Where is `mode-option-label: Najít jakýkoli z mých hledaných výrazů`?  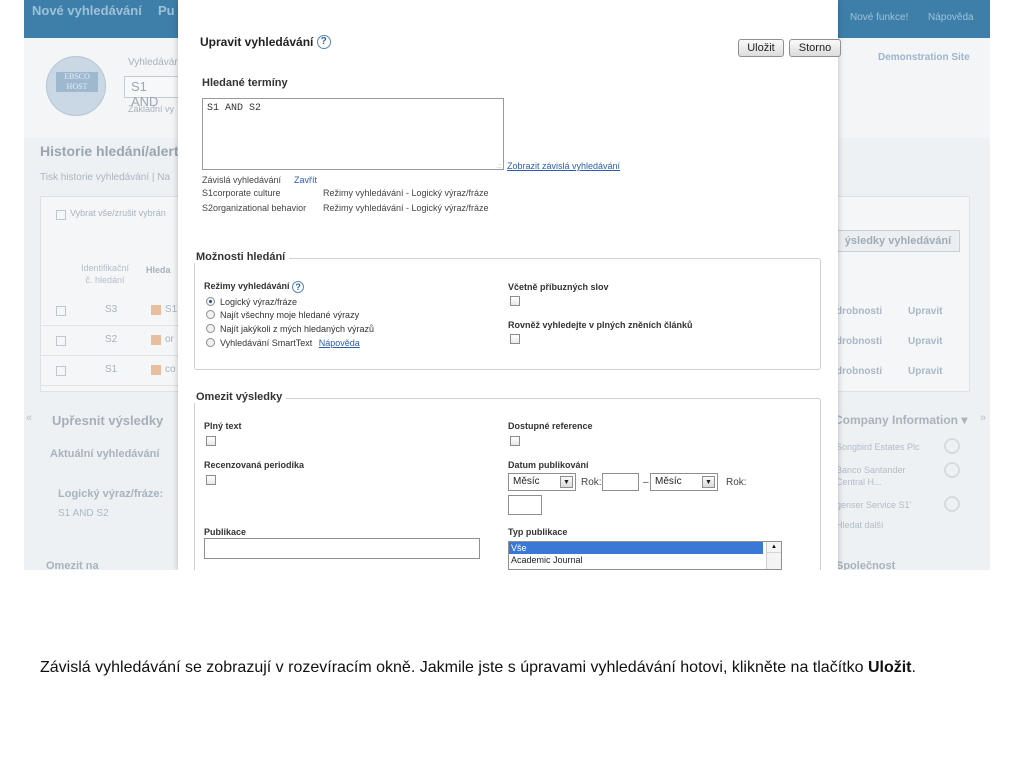 mode-option-label: Najít jakýkoli z mých hledaných výrazů is located at coordinates (297, 329).